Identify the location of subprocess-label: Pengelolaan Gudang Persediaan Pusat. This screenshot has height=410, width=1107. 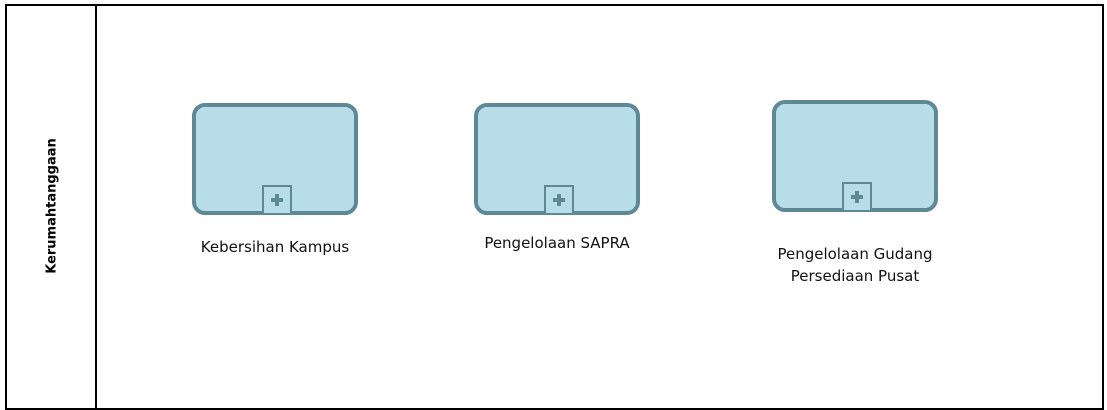
(855, 265).